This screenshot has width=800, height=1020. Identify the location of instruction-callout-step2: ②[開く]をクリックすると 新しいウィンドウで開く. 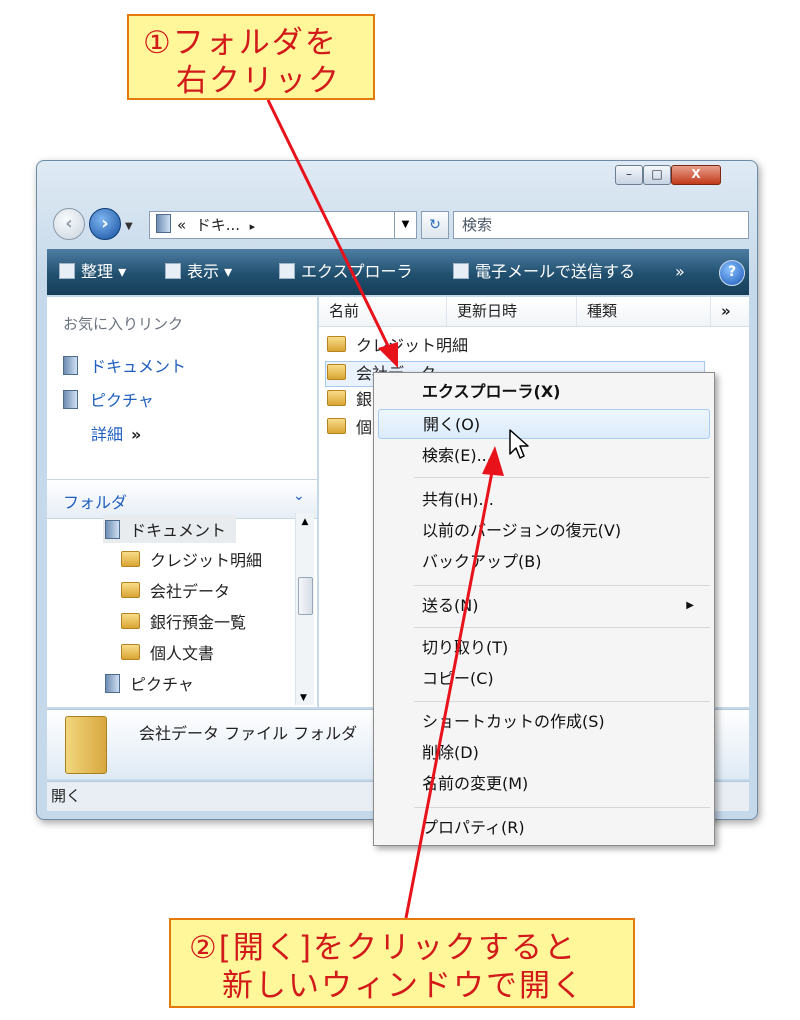
(402, 963).